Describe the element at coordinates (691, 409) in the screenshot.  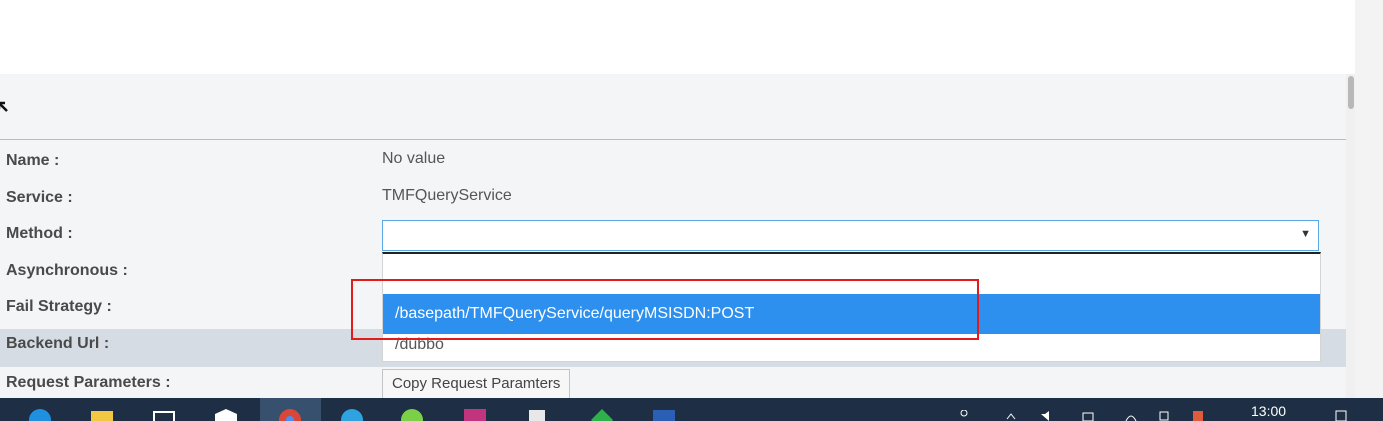
I see `windows-taskbar: 13:00` at that location.